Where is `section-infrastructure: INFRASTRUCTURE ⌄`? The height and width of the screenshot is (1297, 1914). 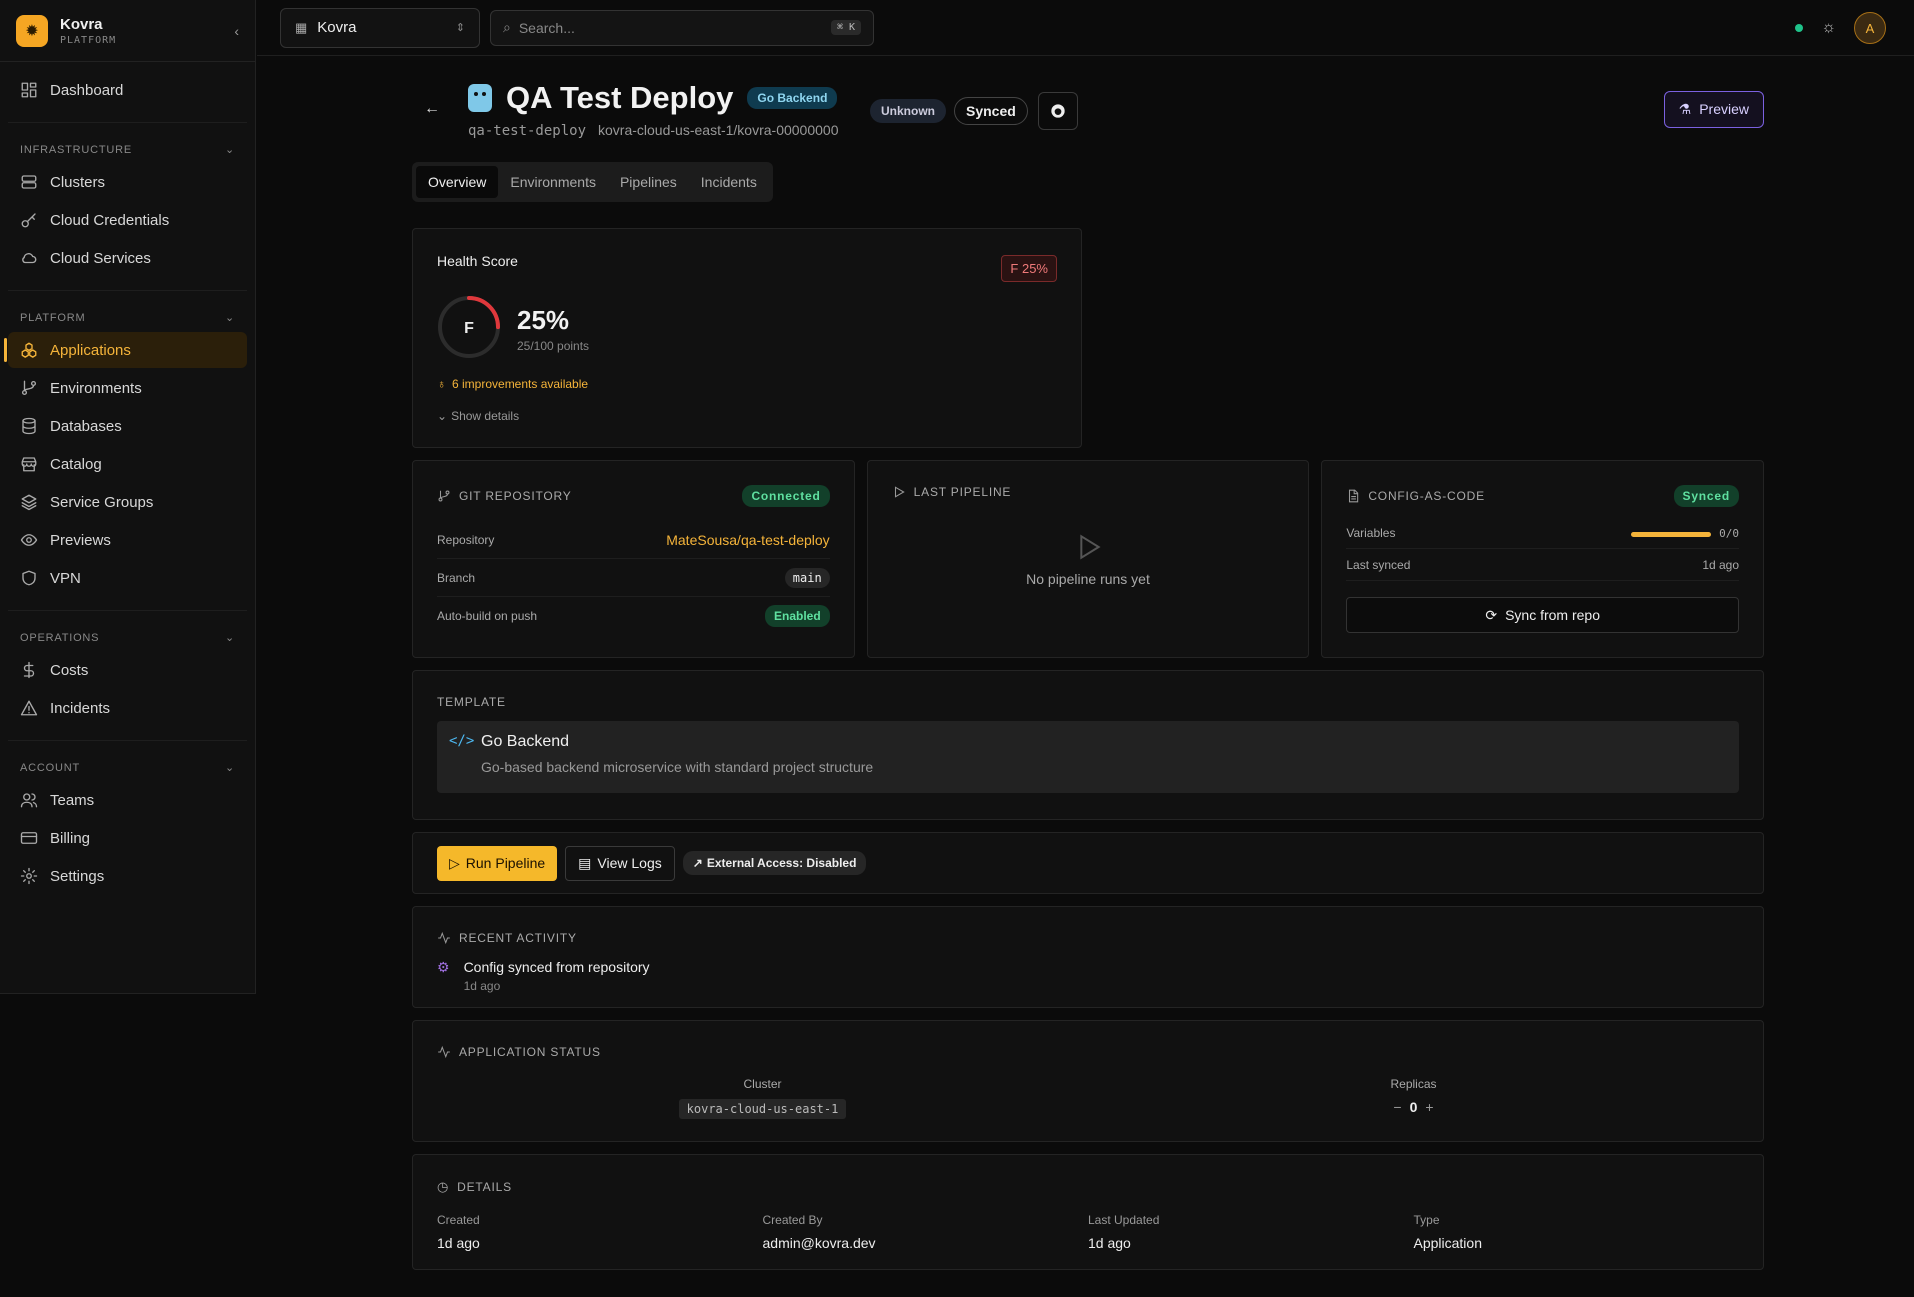
section-infrastructure: INFRASTRUCTURE ⌄ is located at coordinates (127, 141).